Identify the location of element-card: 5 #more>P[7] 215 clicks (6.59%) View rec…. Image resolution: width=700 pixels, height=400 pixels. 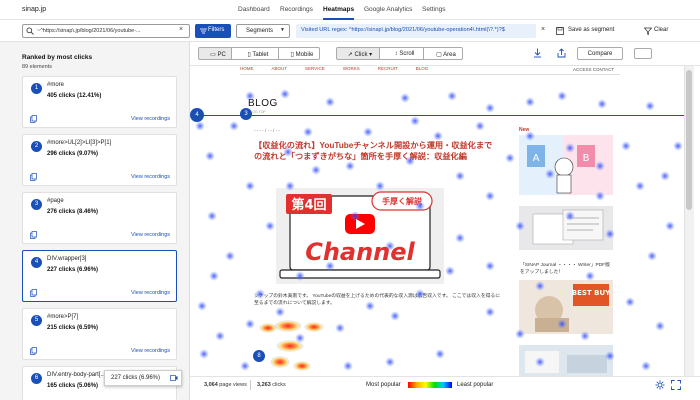
(99, 334).